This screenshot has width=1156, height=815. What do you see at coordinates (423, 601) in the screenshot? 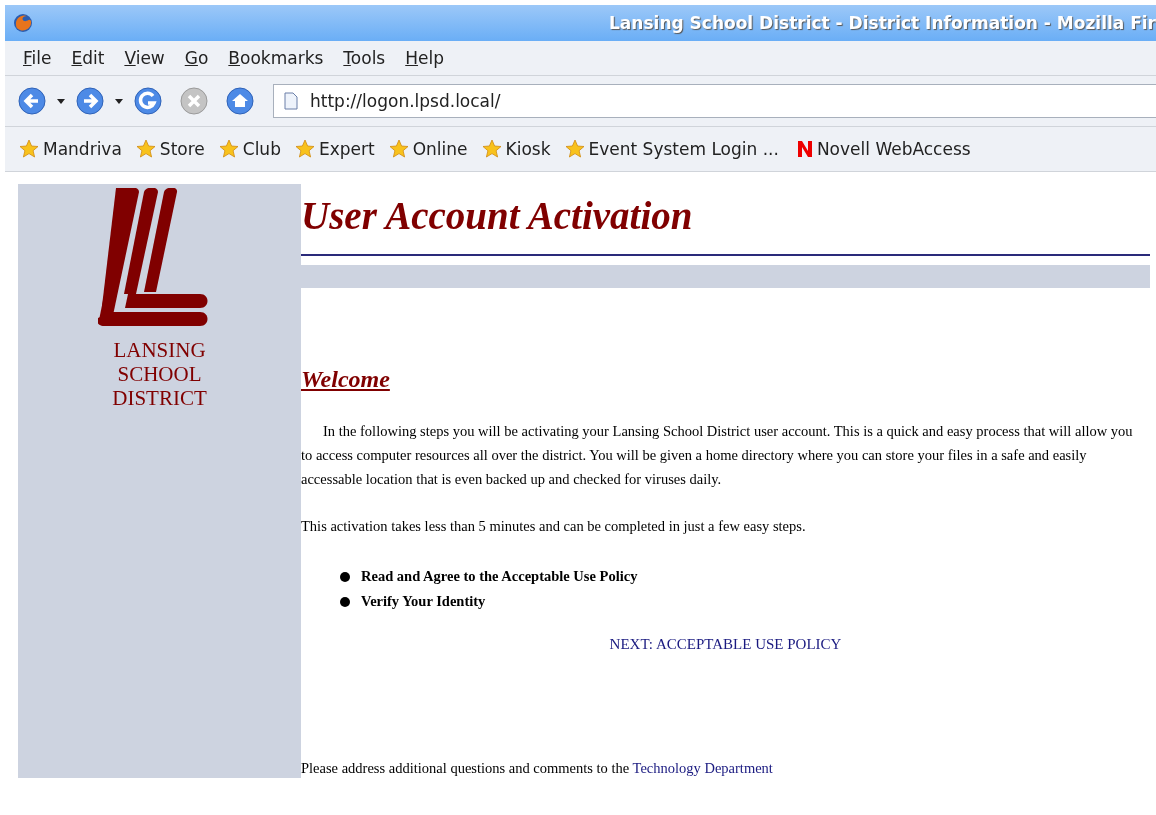
I see `step-item: Verify Your Identity` at bounding box center [423, 601].